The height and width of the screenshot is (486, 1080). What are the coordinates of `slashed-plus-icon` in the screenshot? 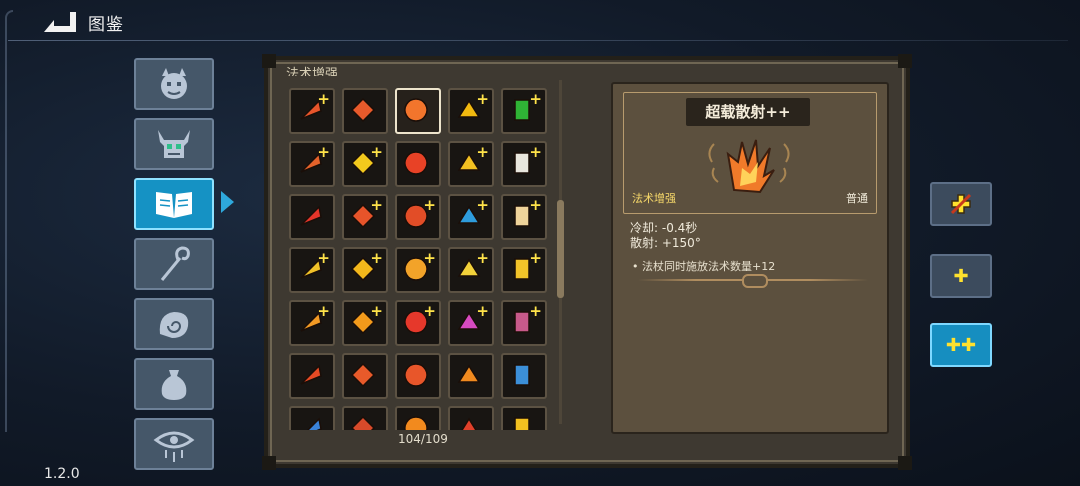 It's located at (961, 204).